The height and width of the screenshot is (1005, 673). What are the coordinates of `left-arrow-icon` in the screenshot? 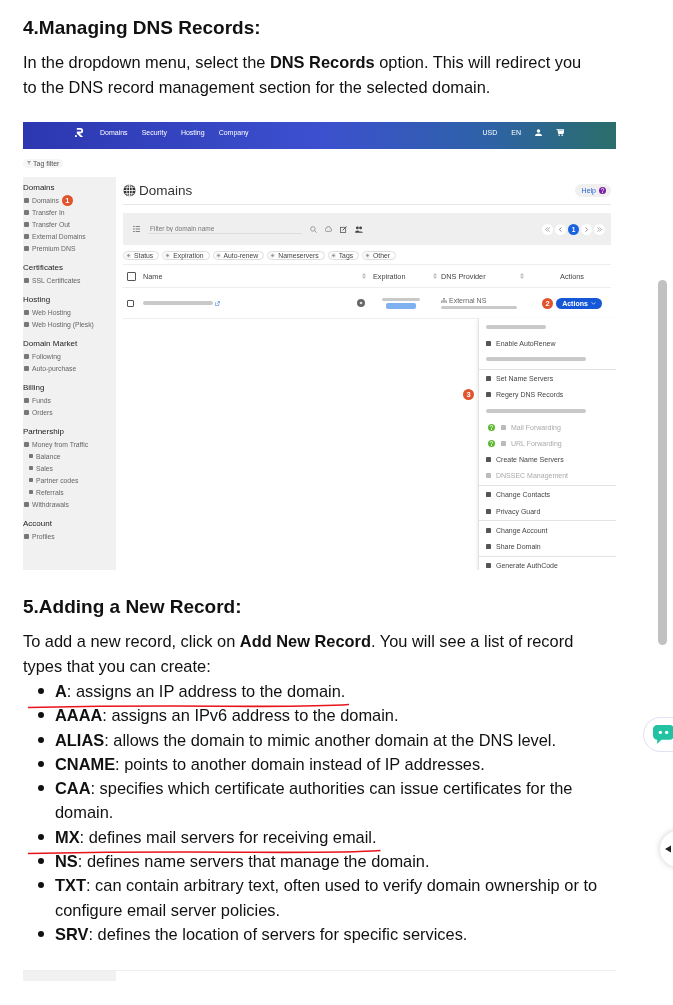 It's located at (669, 849).